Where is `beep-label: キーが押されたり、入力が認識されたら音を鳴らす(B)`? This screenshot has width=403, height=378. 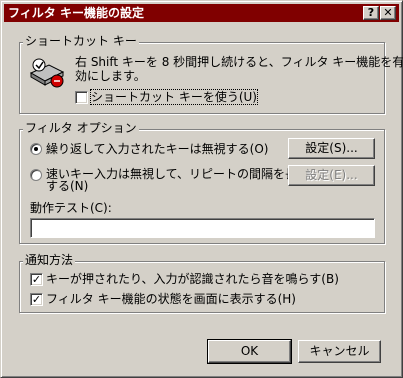
beep-label: キーが押されたり、入力が認識されたら音を鳴らす(B) is located at coordinates (192, 279).